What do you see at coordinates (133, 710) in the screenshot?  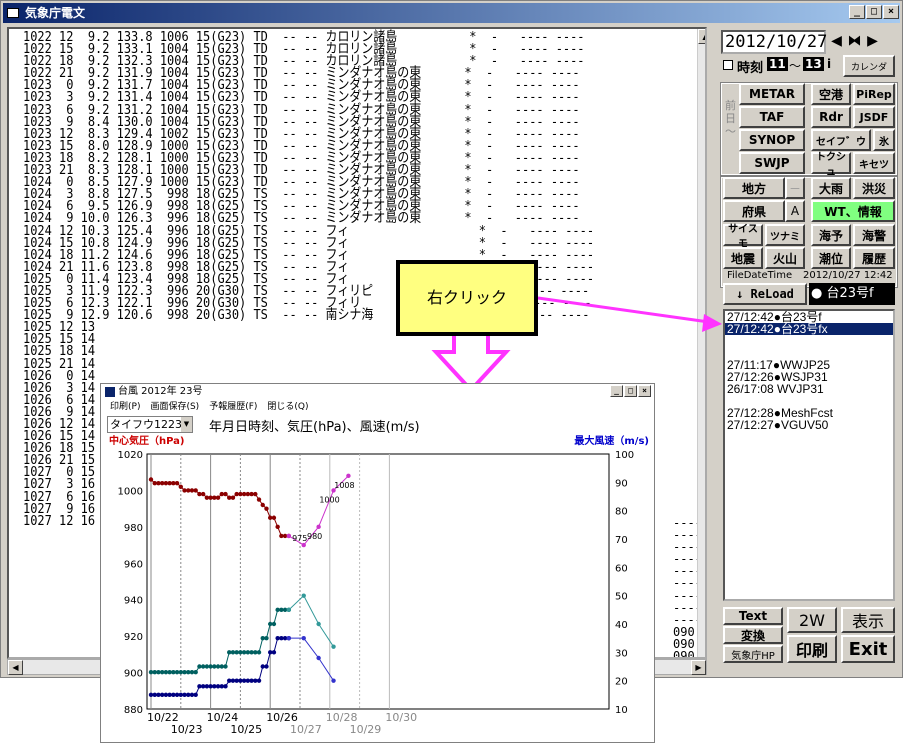 I see `left-tick-label: 880` at bounding box center [133, 710].